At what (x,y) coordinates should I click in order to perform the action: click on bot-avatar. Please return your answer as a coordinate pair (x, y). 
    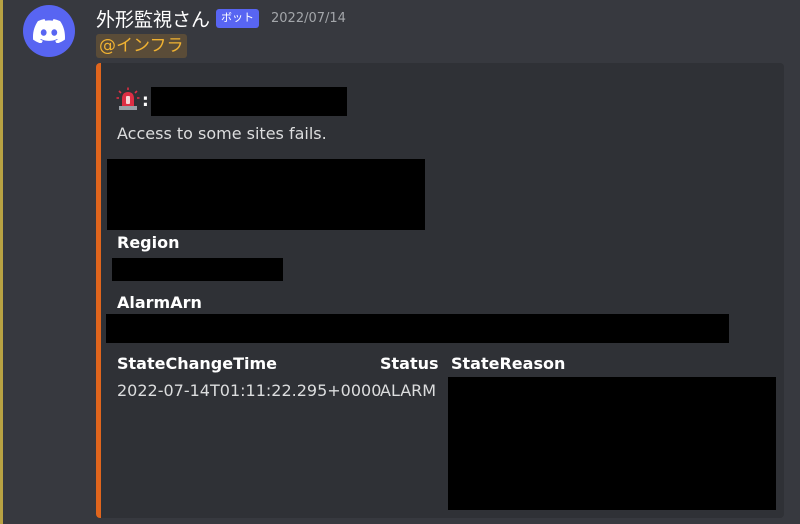
    Looking at the image, I should click on (49, 31).